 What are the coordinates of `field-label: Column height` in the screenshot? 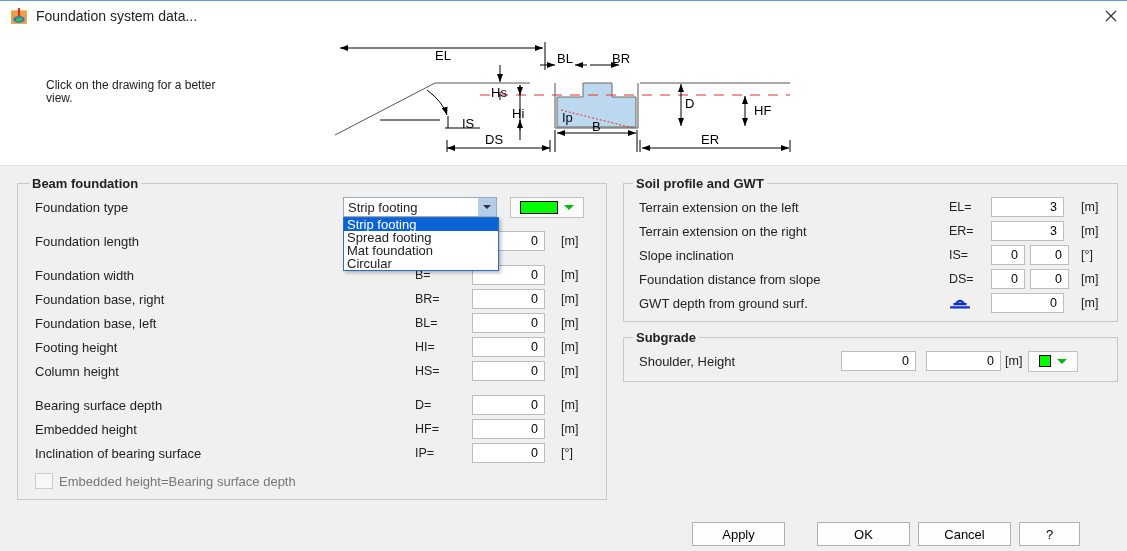 It's located at (77, 371).